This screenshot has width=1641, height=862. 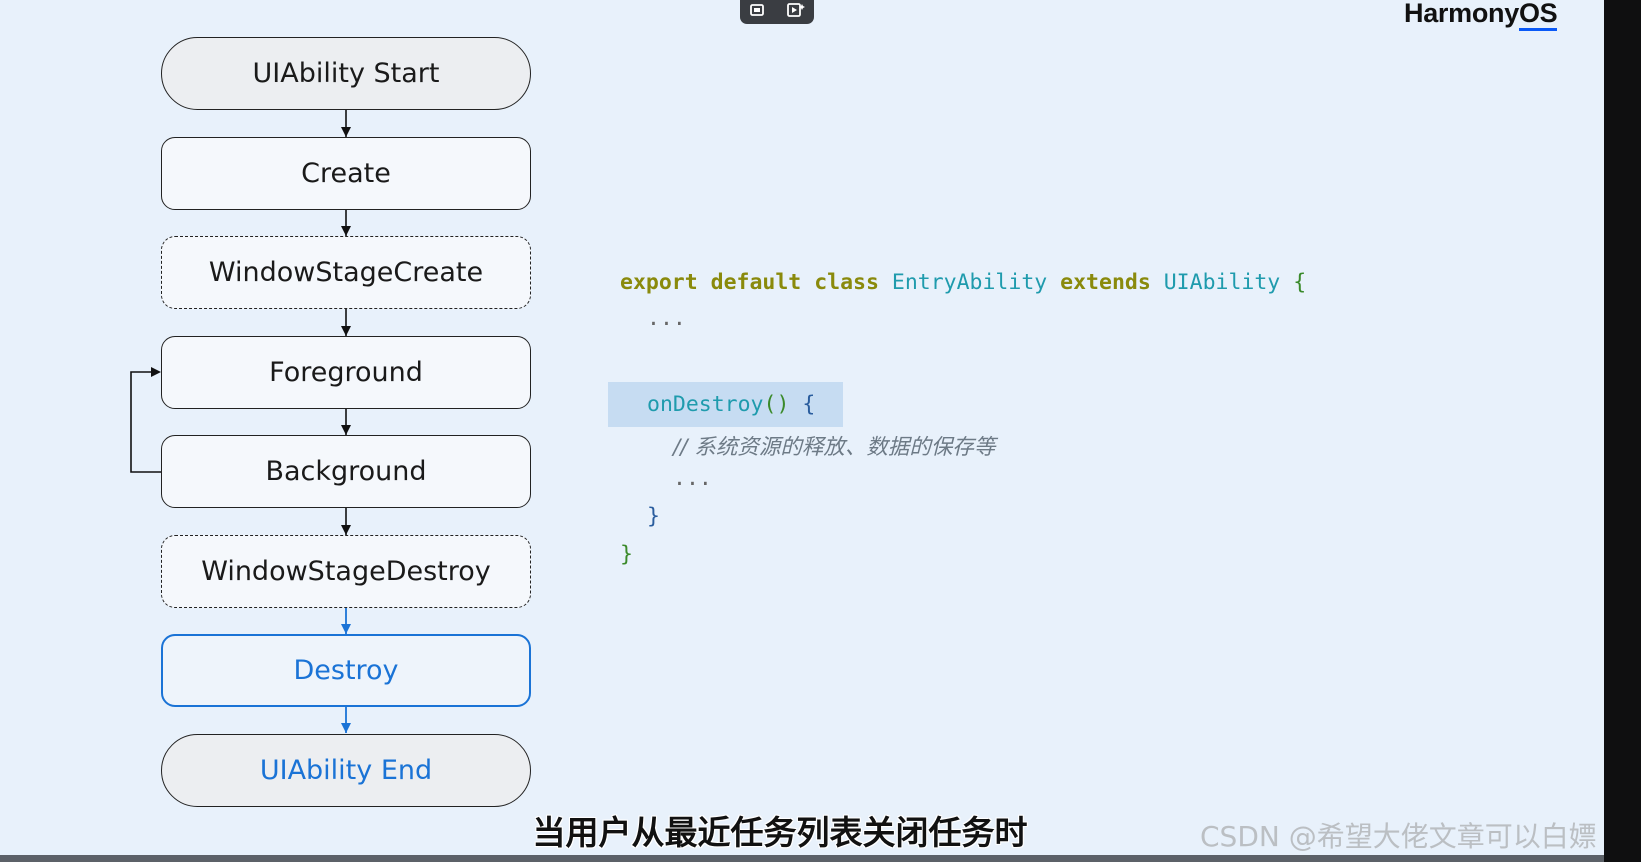 What do you see at coordinates (834, 447) in the screenshot?
I see `code-line-comment: // 系统资源的释放、数据的保存等` at bounding box center [834, 447].